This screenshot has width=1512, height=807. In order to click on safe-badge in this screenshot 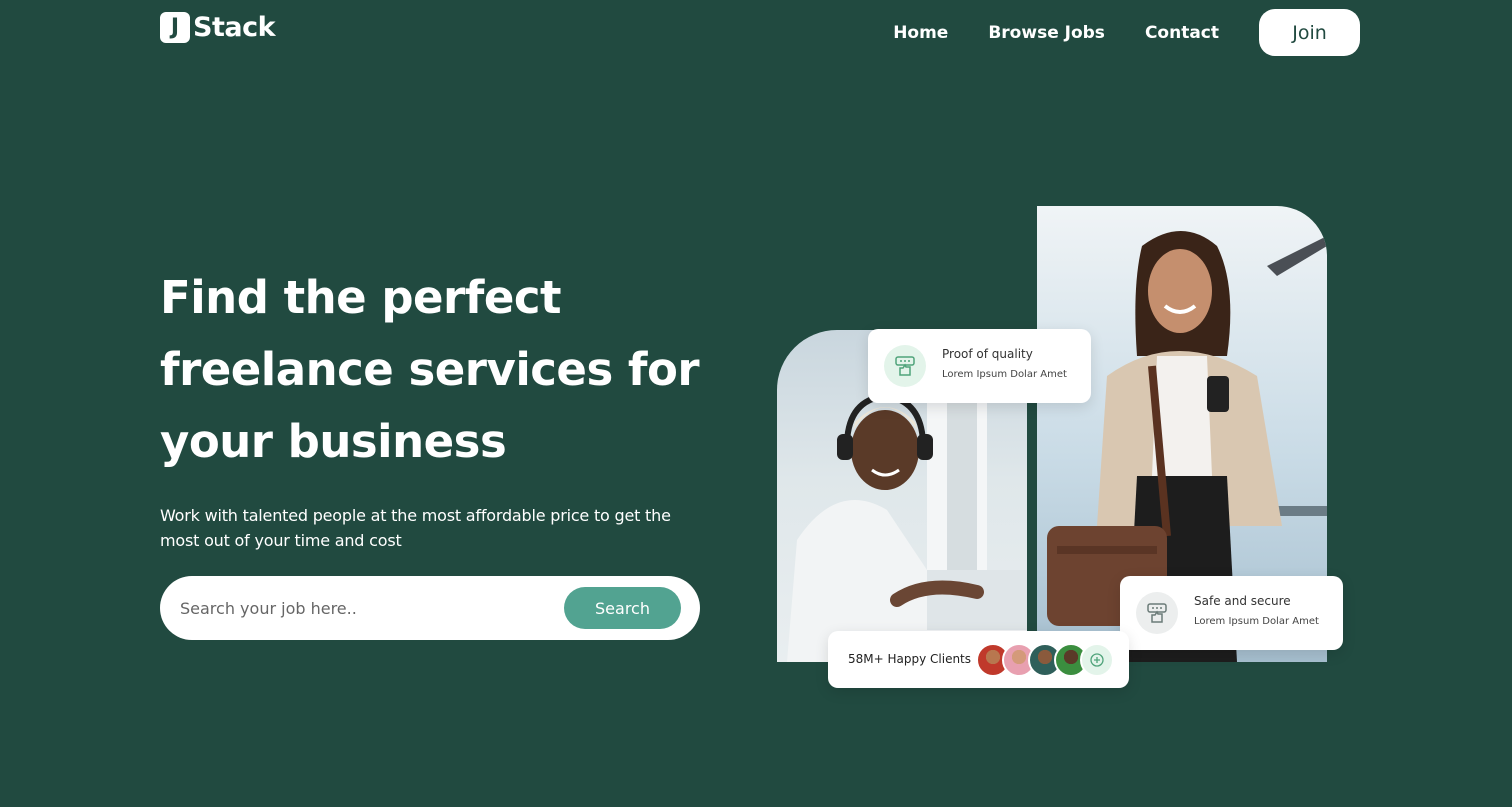, I will do `click(1157, 613)`.